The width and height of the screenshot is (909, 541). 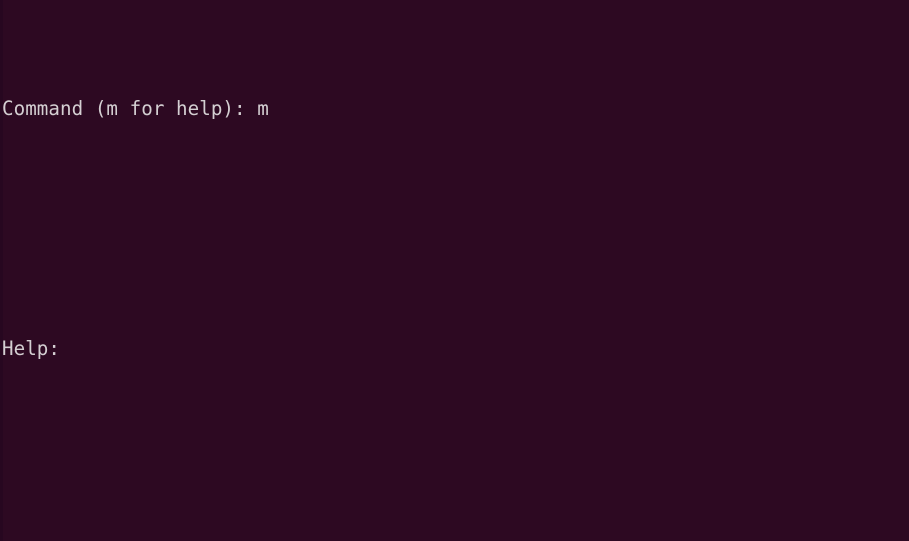 I want to click on command-prompt-line: Command (m for help): m, so click(x=135, y=108).